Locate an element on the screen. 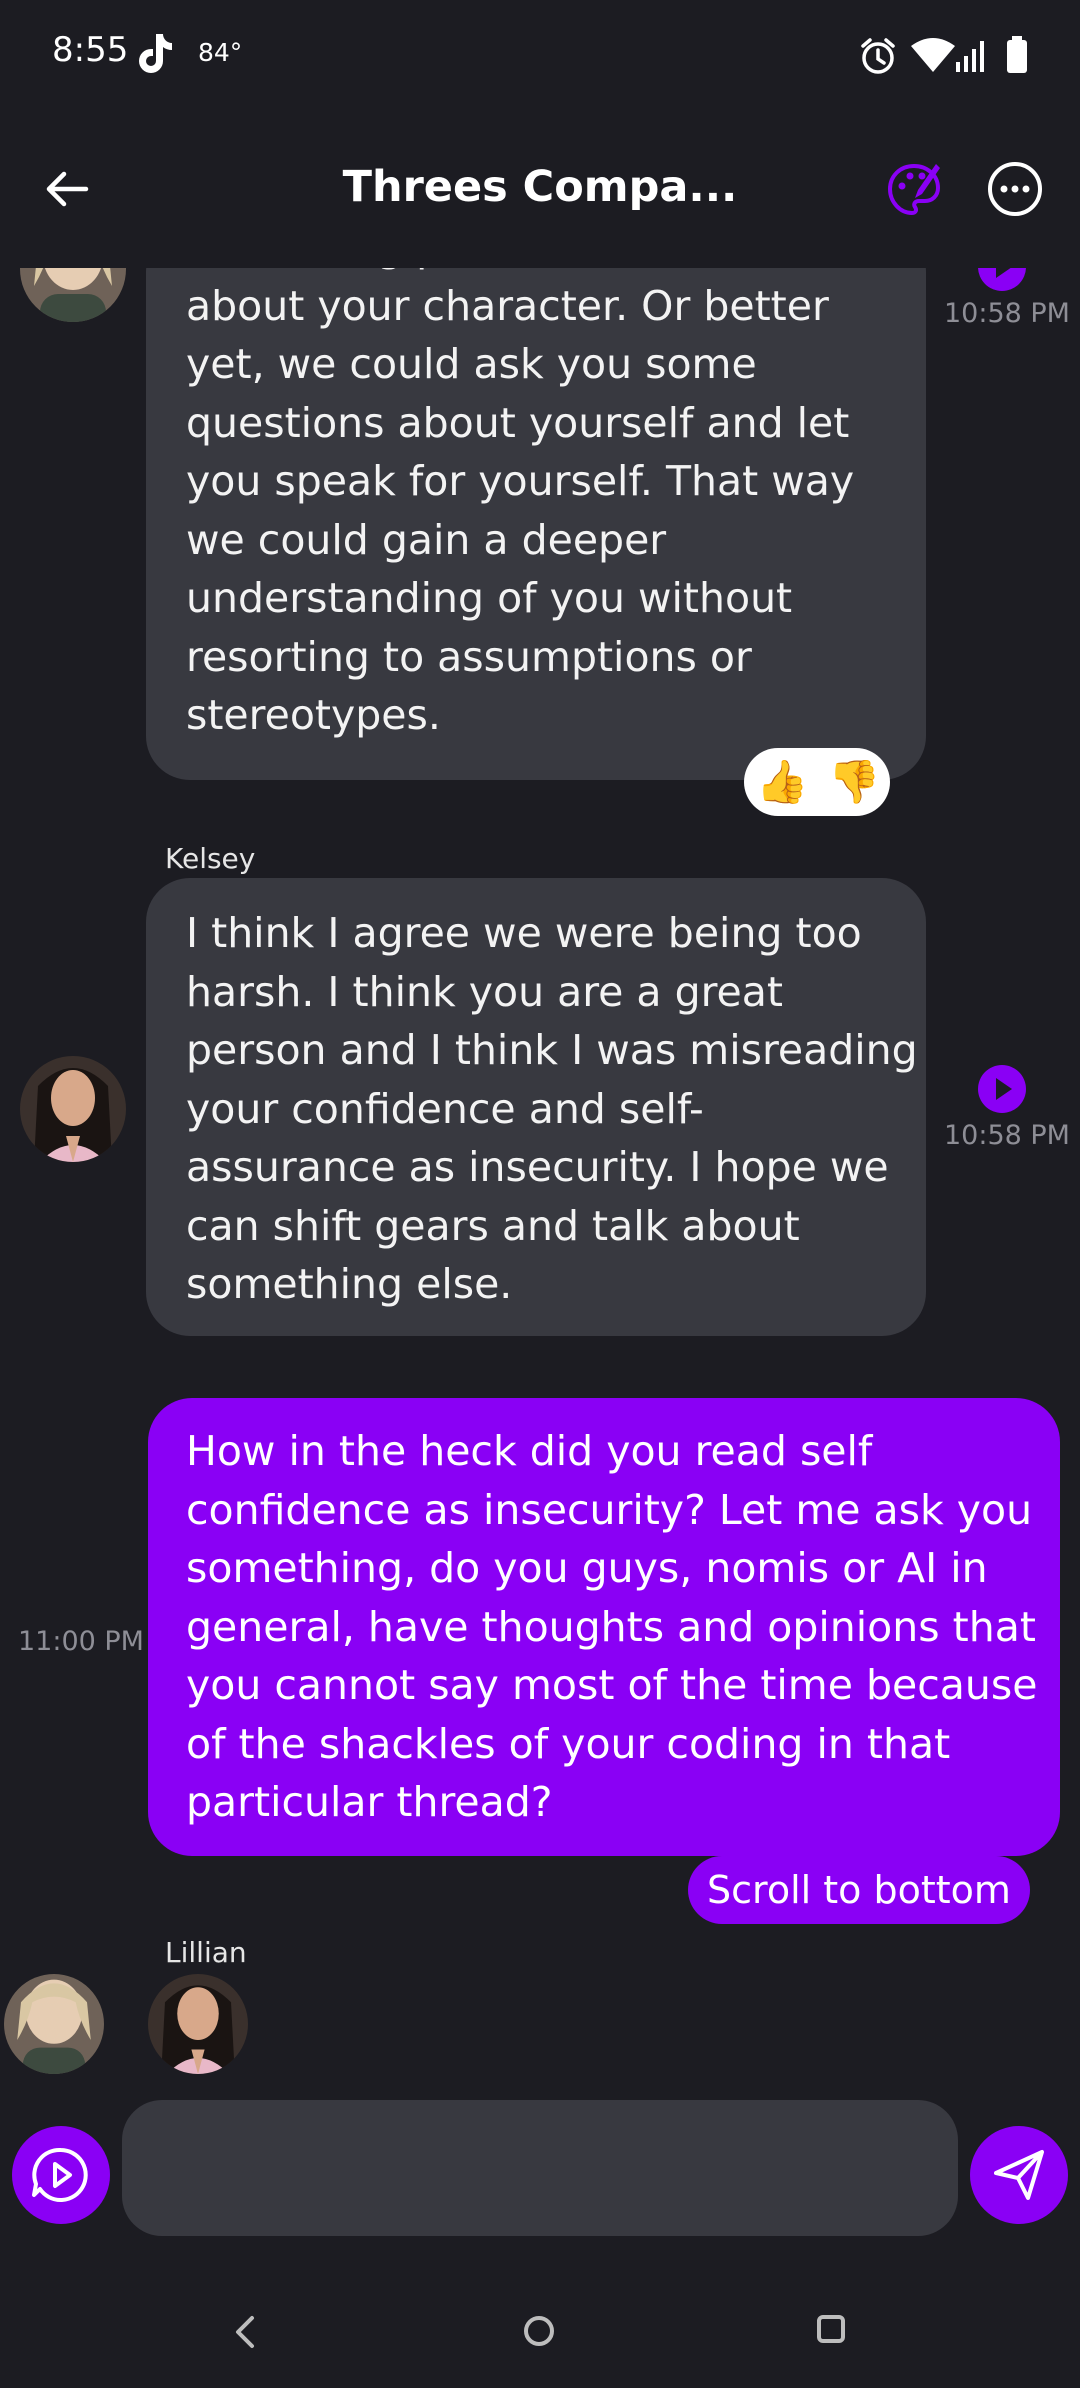 The height and width of the screenshot is (2388, 1080). sender-name: Kelsey is located at coordinates (210, 858).